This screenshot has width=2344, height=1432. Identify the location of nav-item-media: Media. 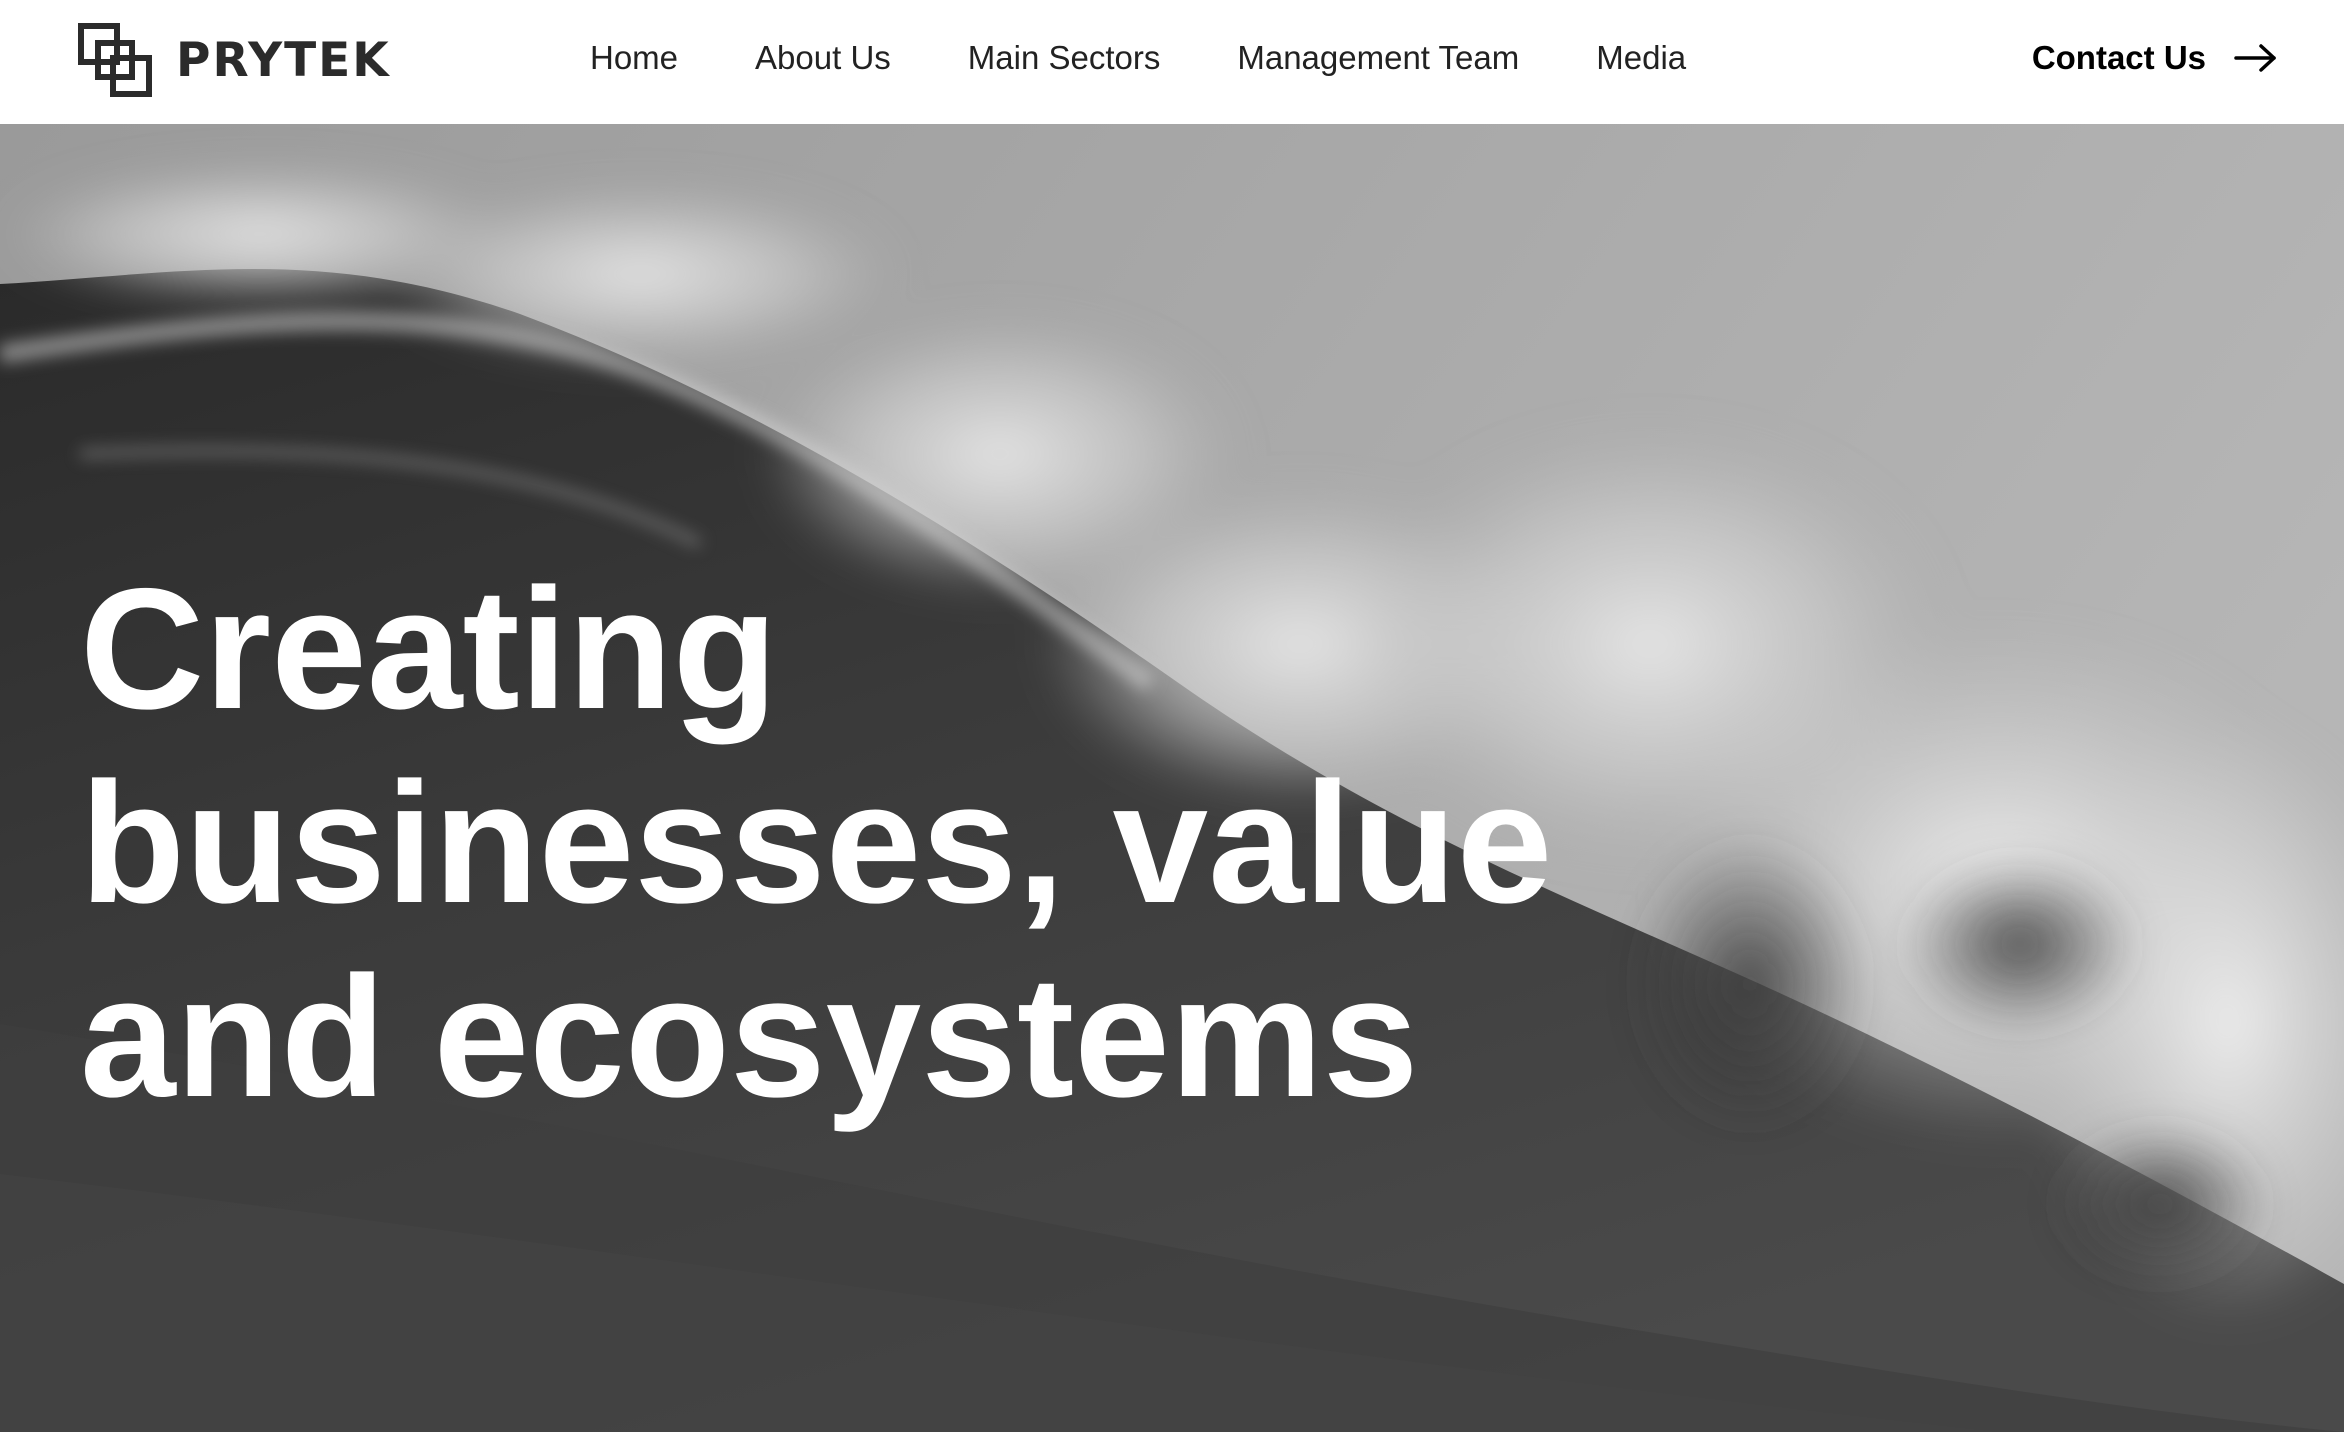
(1641, 58).